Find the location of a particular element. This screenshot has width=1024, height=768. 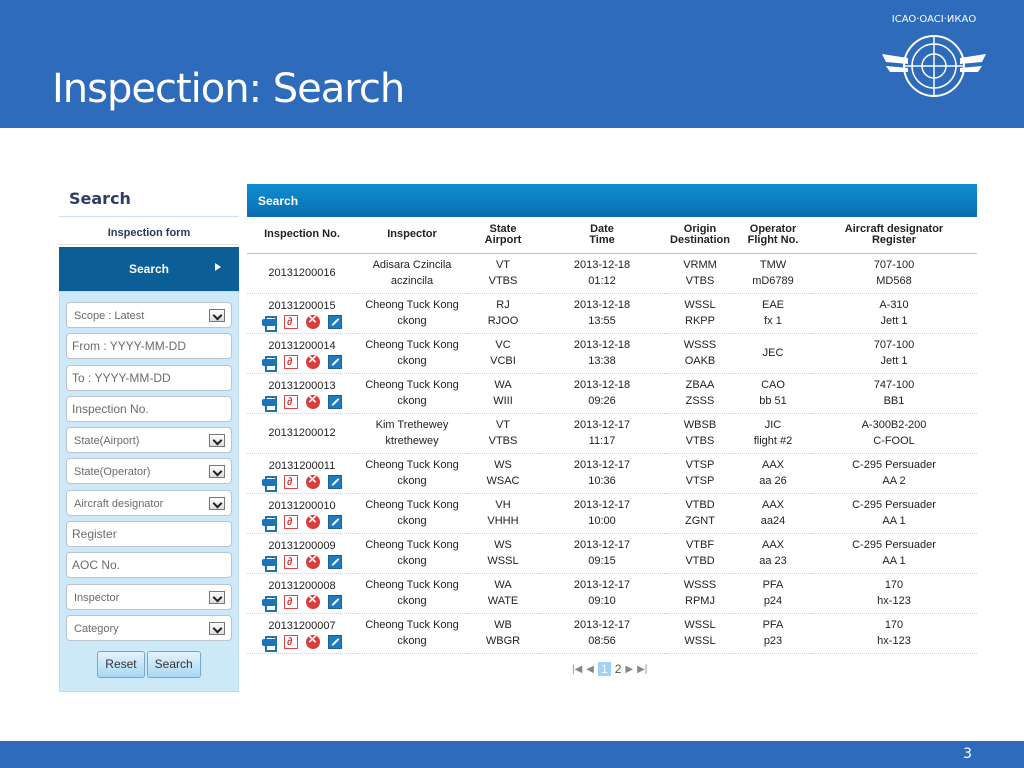

last-page-icon: ▶| is located at coordinates (642, 669).